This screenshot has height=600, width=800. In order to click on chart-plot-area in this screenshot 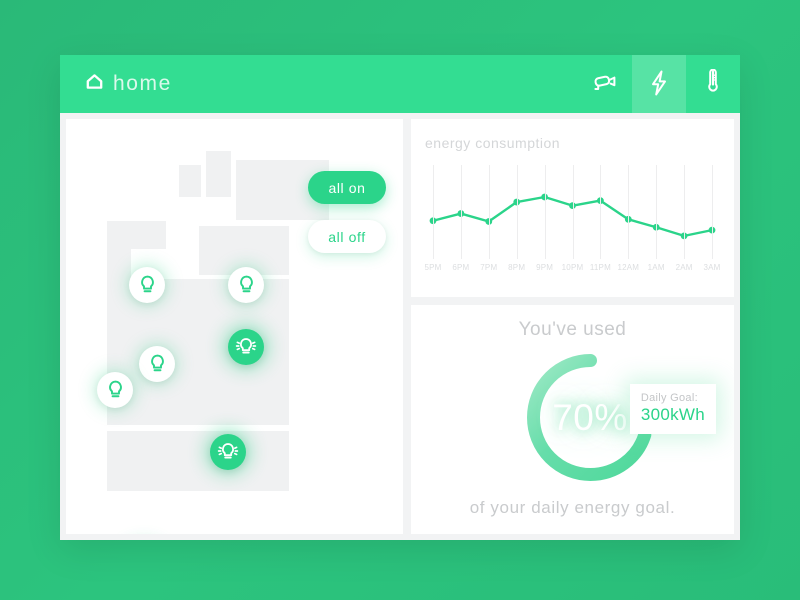, I will do `click(572, 212)`.